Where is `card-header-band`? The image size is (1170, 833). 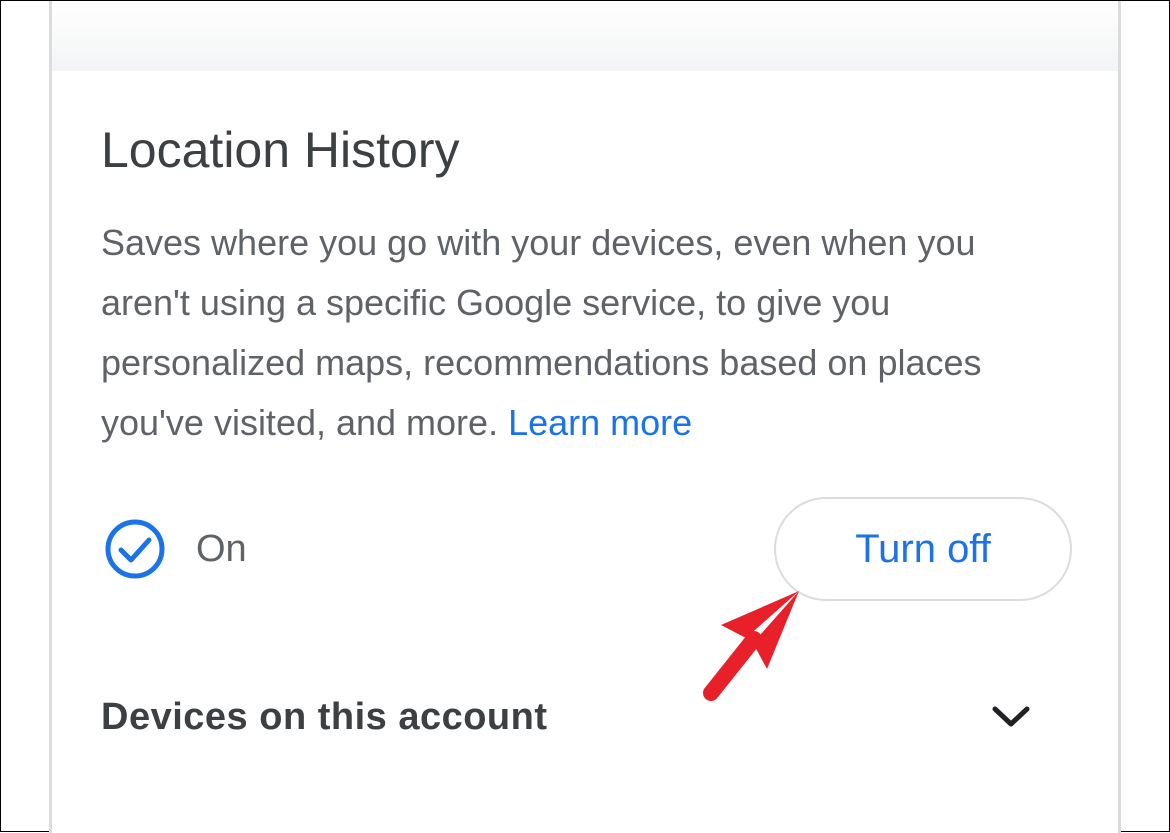
card-header-band is located at coordinates (585, 36).